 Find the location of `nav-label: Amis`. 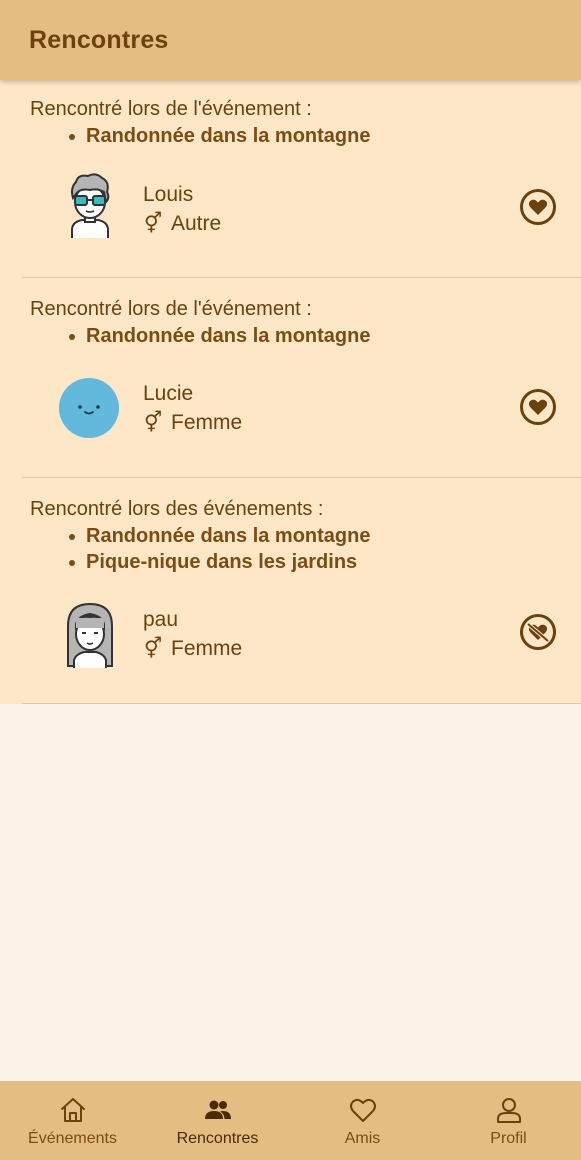

nav-label: Amis is located at coordinates (362, 1138).